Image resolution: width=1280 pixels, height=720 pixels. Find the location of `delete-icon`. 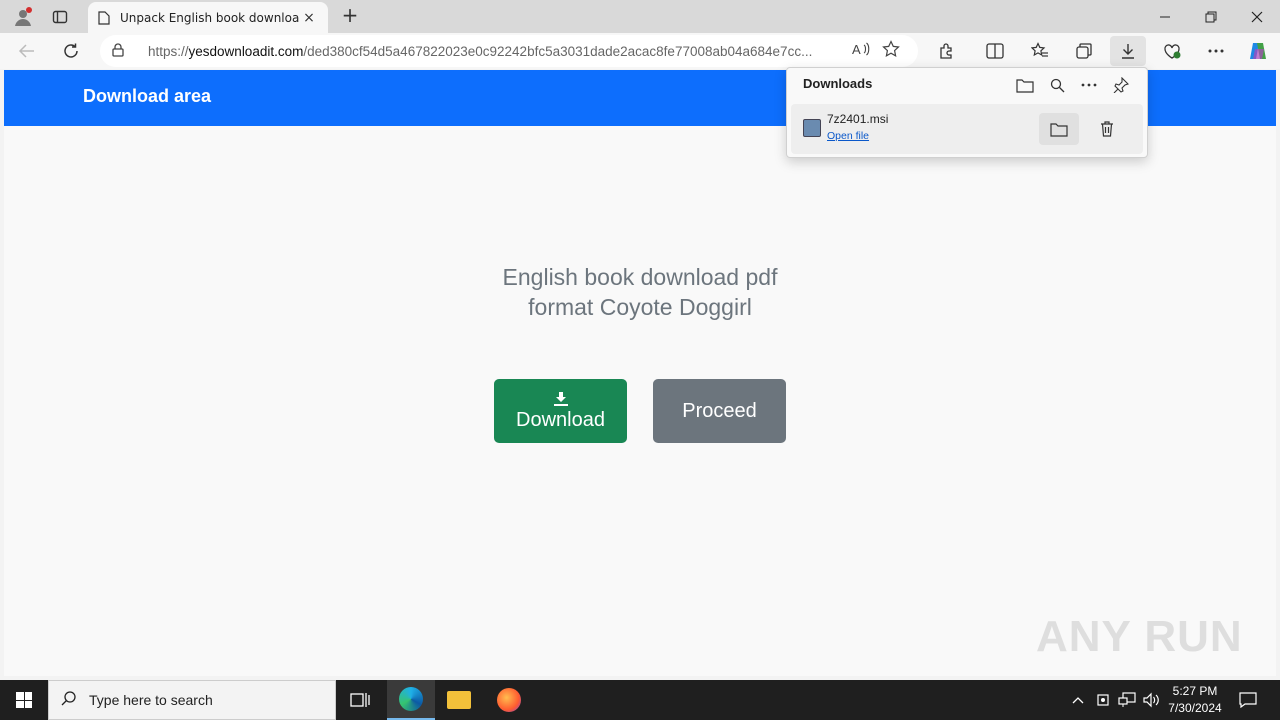

delete-icon is located at coordinates (1107, 129).